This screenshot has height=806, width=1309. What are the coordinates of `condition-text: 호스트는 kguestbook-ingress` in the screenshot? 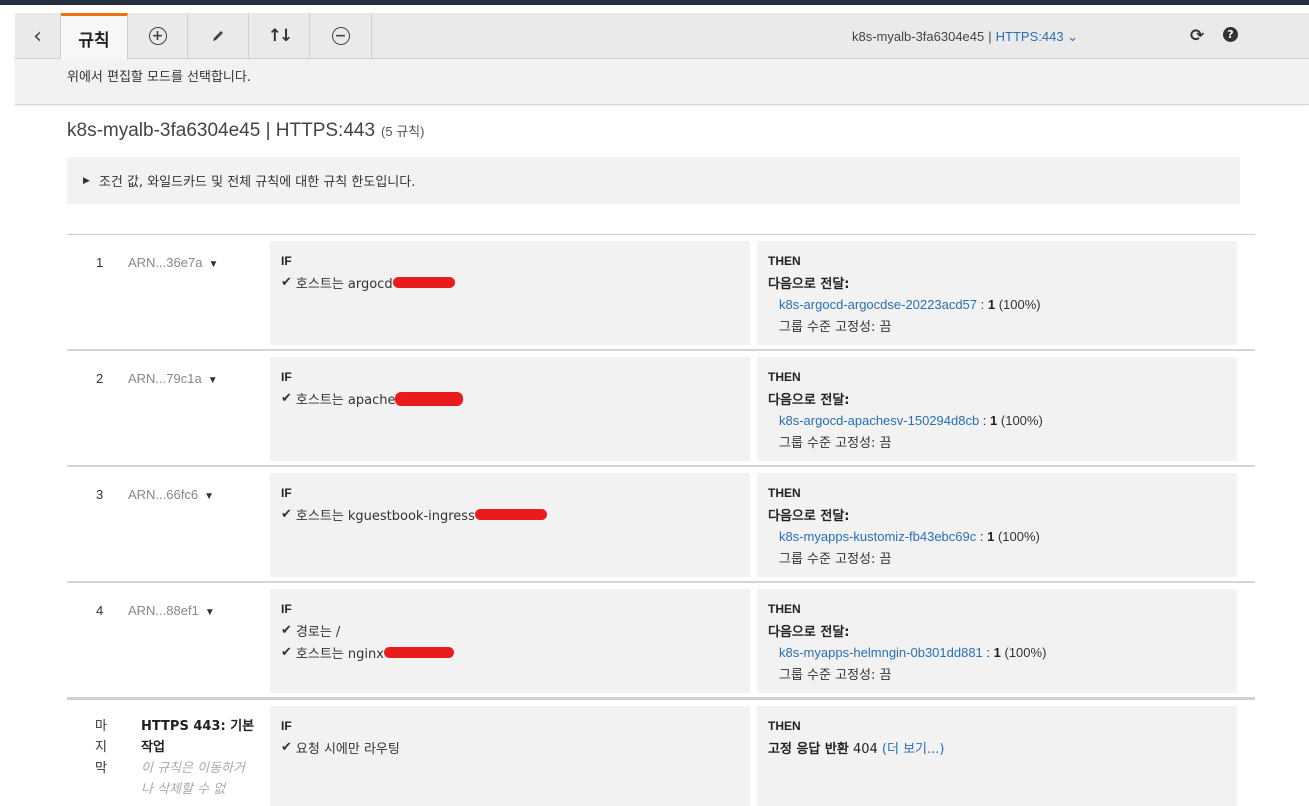 It's located at (385, 516).